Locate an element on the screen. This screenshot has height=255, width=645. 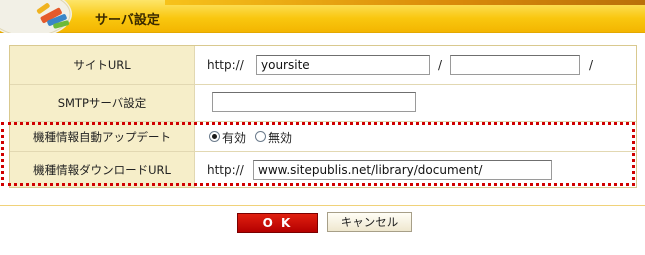
download-url-scheme: http:// is located at coordinates (225, 170).